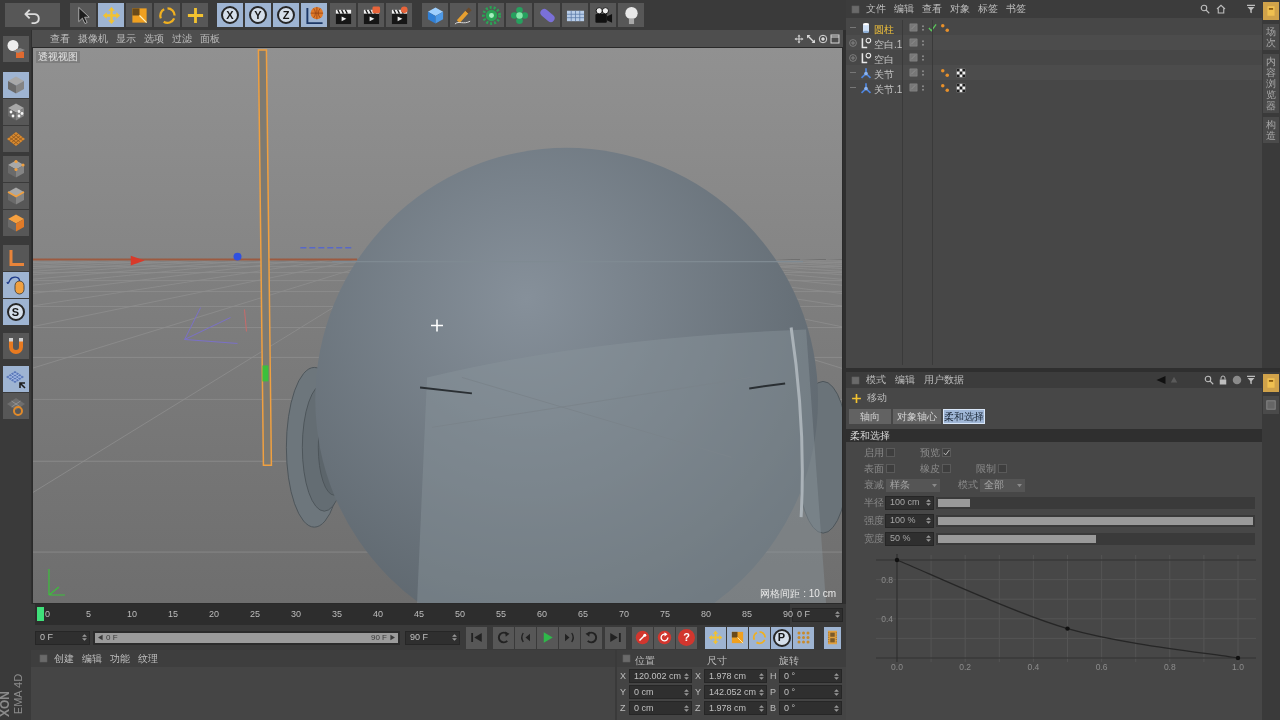 Image resolution: width=1280 pixels, height=720 pixels. I want to click on null-axis-icon, so click(866, 42).